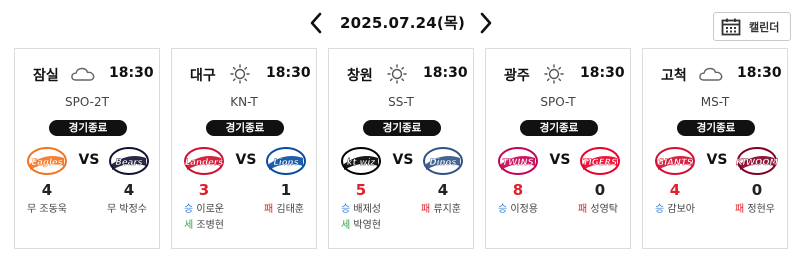  I want to click on away-team-logo: kt wiz, so click(361, 161).